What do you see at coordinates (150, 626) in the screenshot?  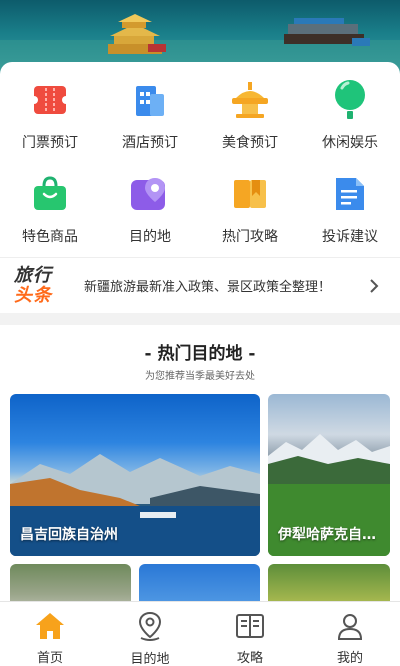 I see `location-icon` at bounding box center [150, 626].